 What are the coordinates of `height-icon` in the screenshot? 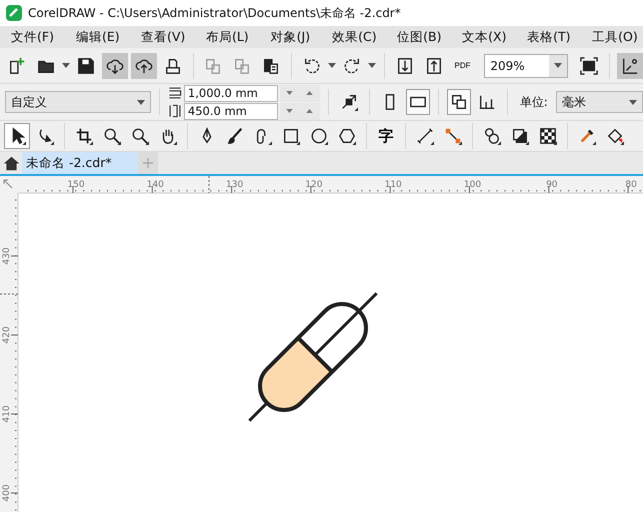 It's located at (175, 111).